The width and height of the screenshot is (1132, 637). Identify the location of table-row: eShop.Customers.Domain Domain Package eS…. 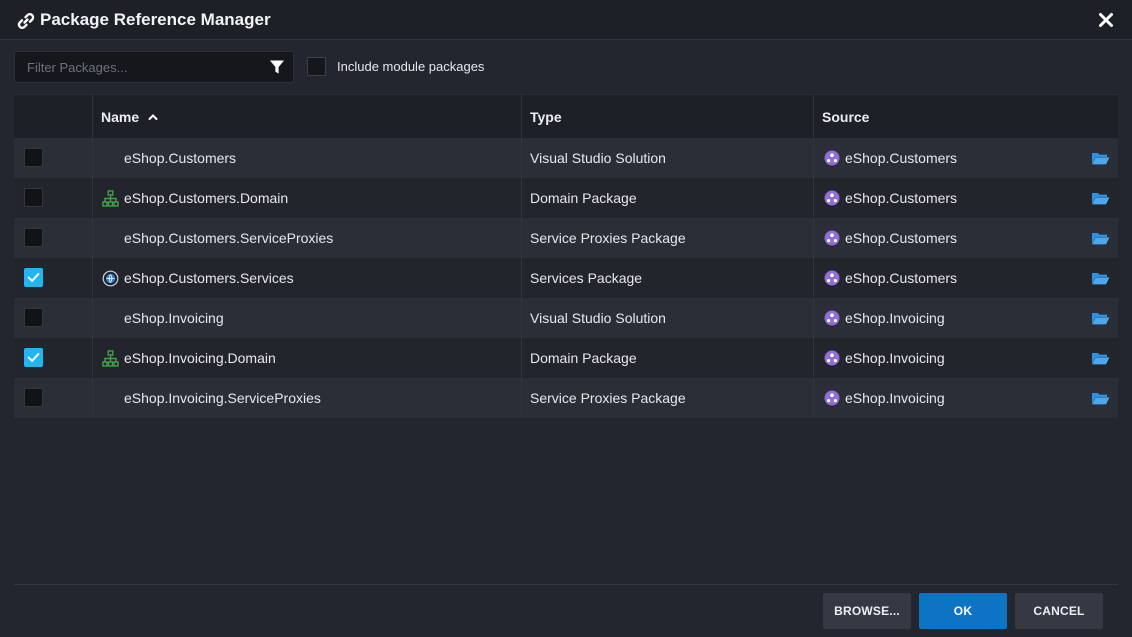
(566, 198).